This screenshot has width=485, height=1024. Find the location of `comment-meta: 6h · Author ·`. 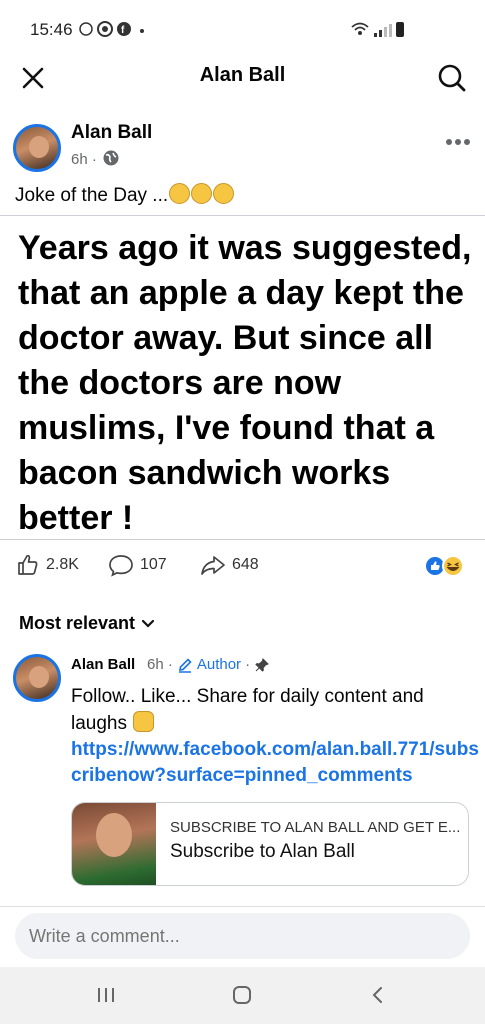

comment-meta: 6h · Author · is located at coordinates (208, 664).